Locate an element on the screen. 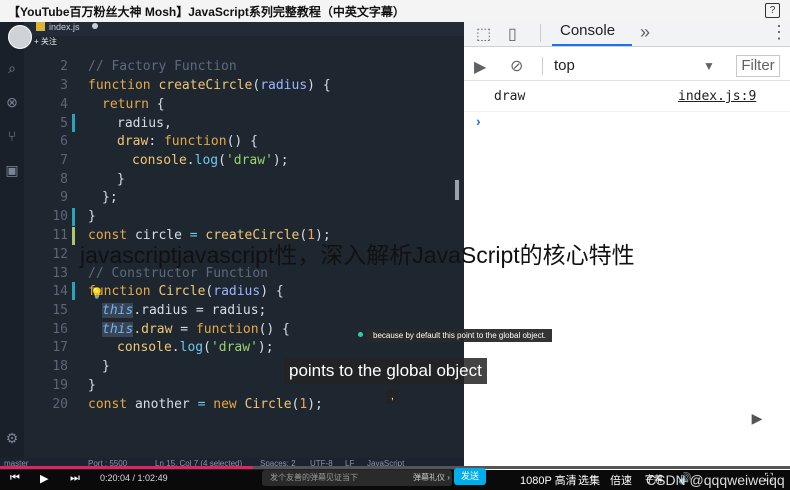  speed-button: 倍速 is located at coordinates (621, 480).